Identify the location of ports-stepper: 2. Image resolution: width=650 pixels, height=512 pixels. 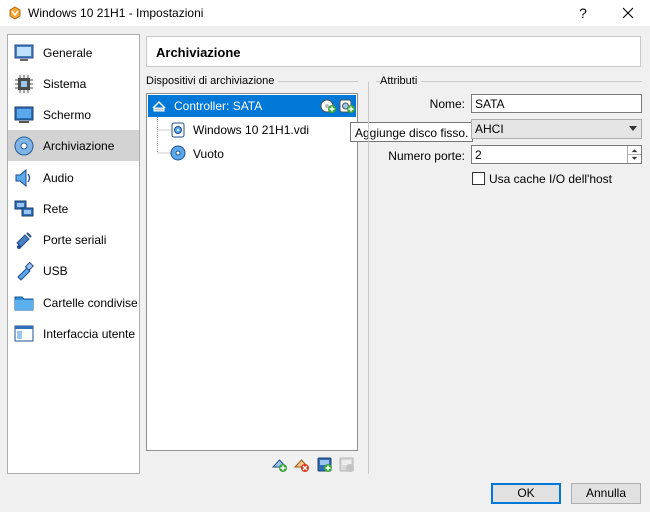
(556, 154).